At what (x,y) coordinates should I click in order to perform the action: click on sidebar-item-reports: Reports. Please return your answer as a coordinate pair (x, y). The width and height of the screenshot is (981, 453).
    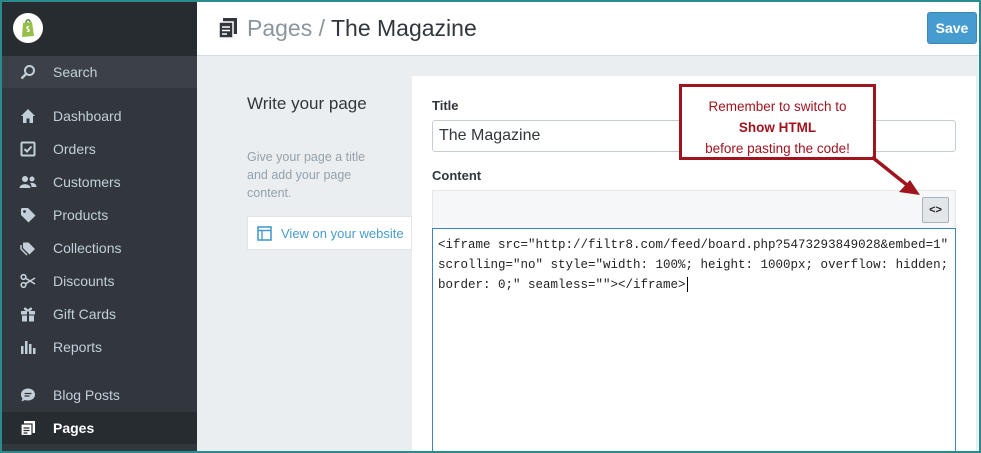
    Looking at the image, I should click on (99, 347).